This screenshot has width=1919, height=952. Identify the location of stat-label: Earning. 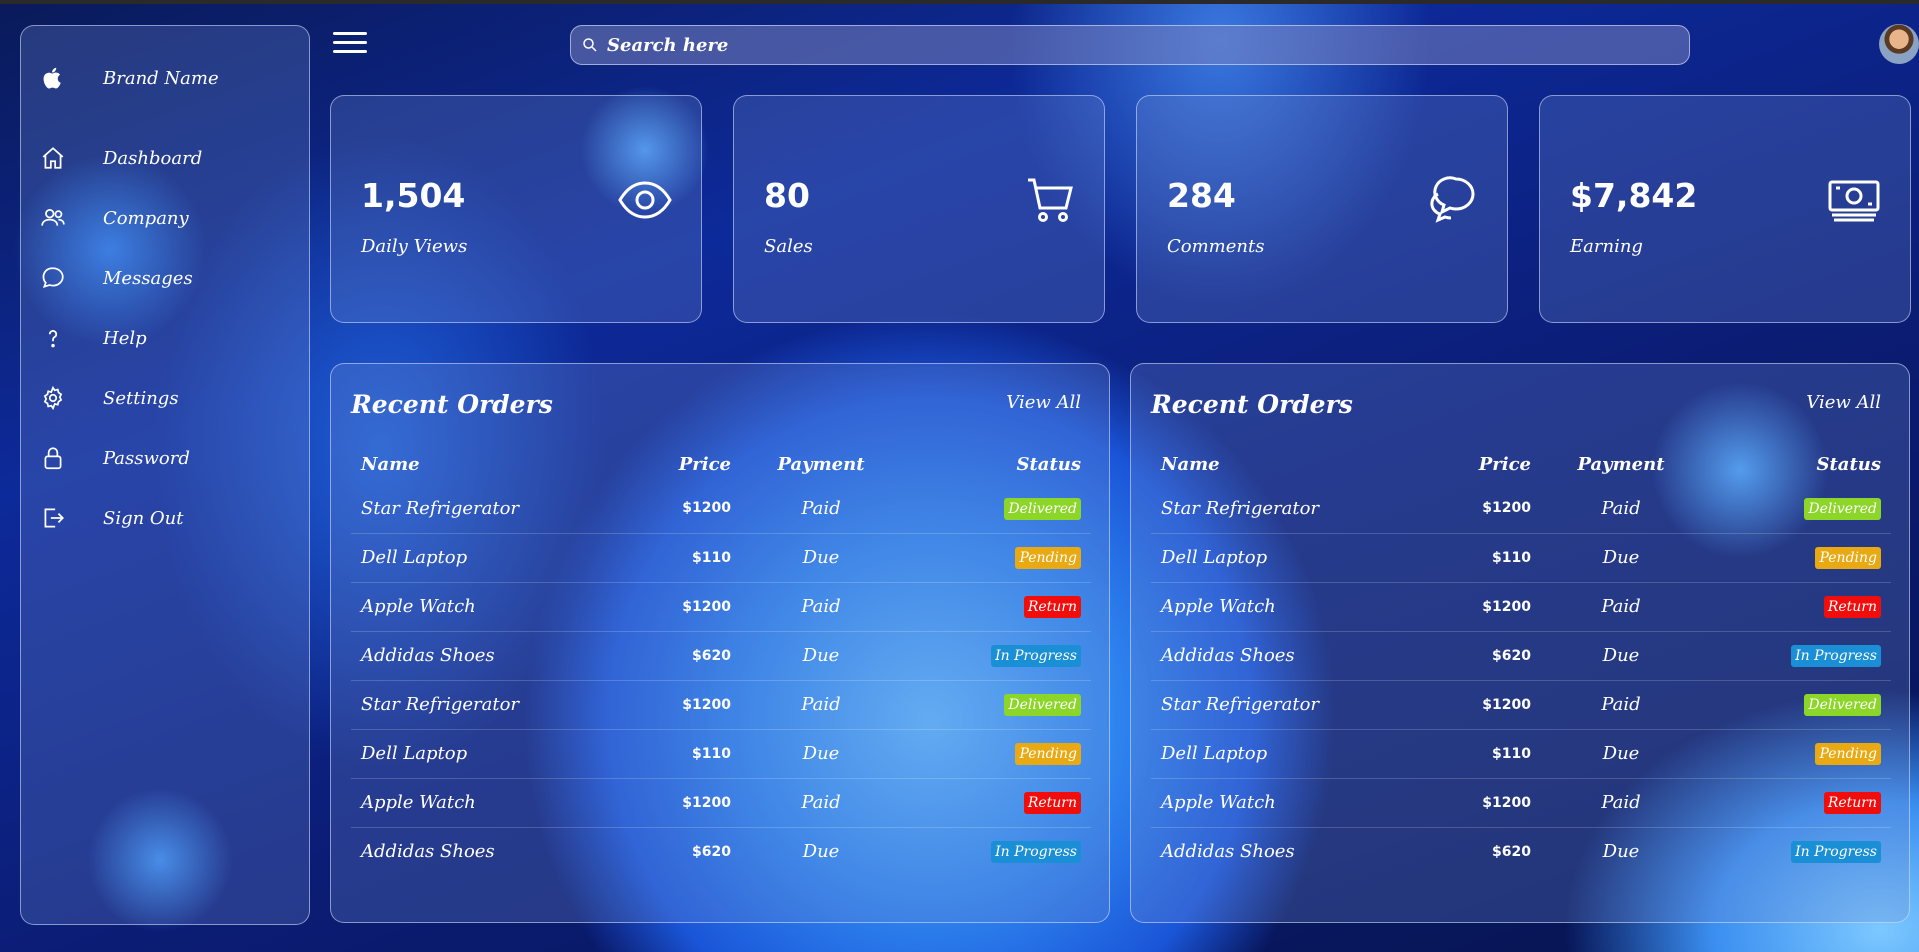
(1606, 246).